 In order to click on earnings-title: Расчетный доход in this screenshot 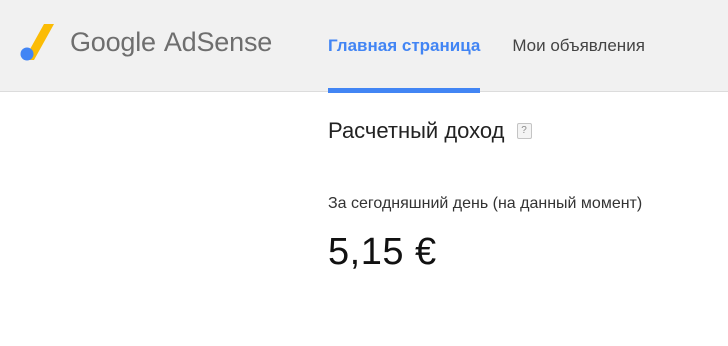, I will do `click(416, 130)`.